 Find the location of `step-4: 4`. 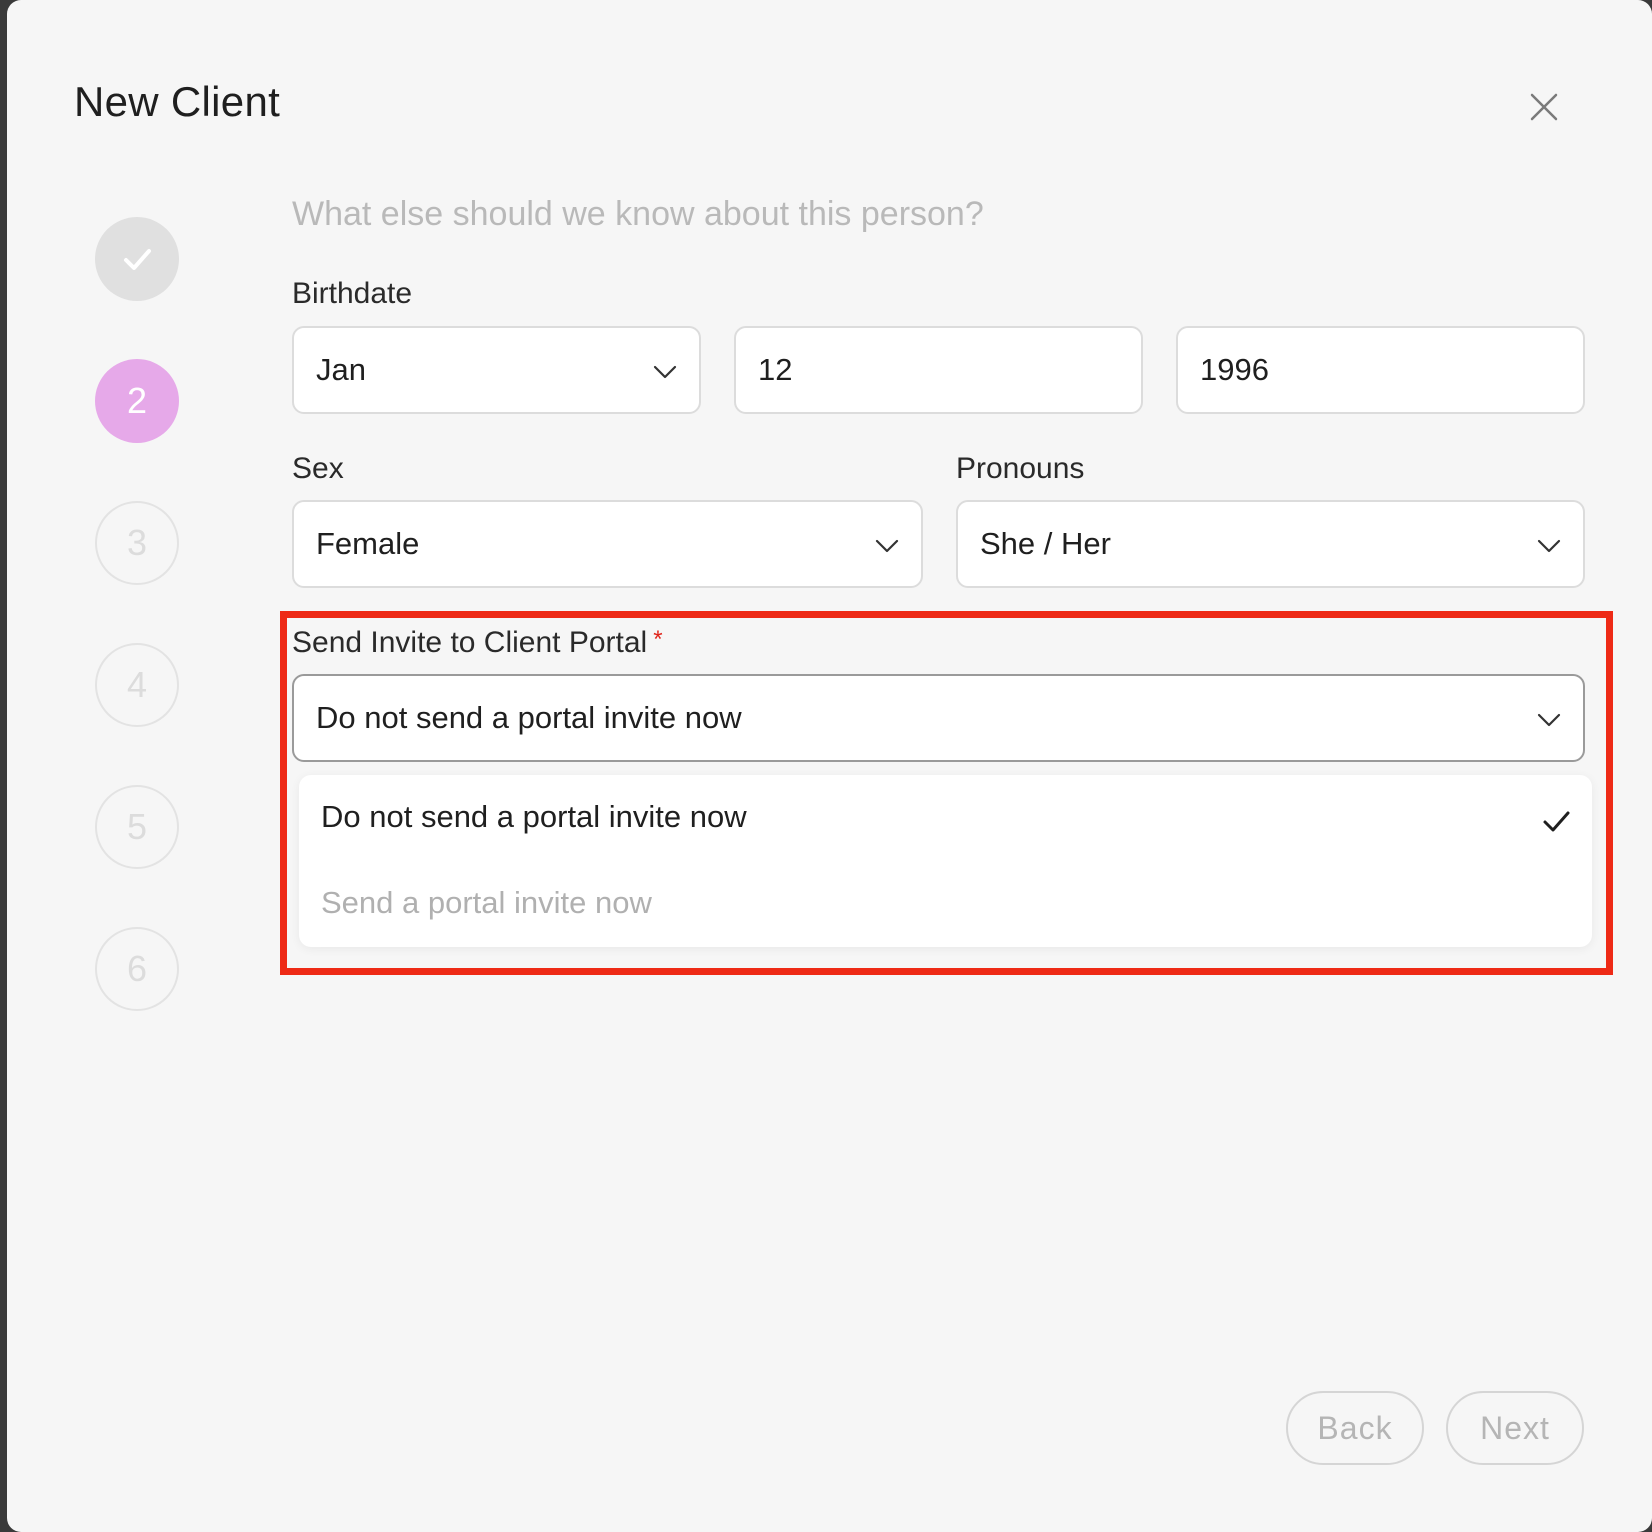

step-4: 4 is located at coordinates (137, 685).